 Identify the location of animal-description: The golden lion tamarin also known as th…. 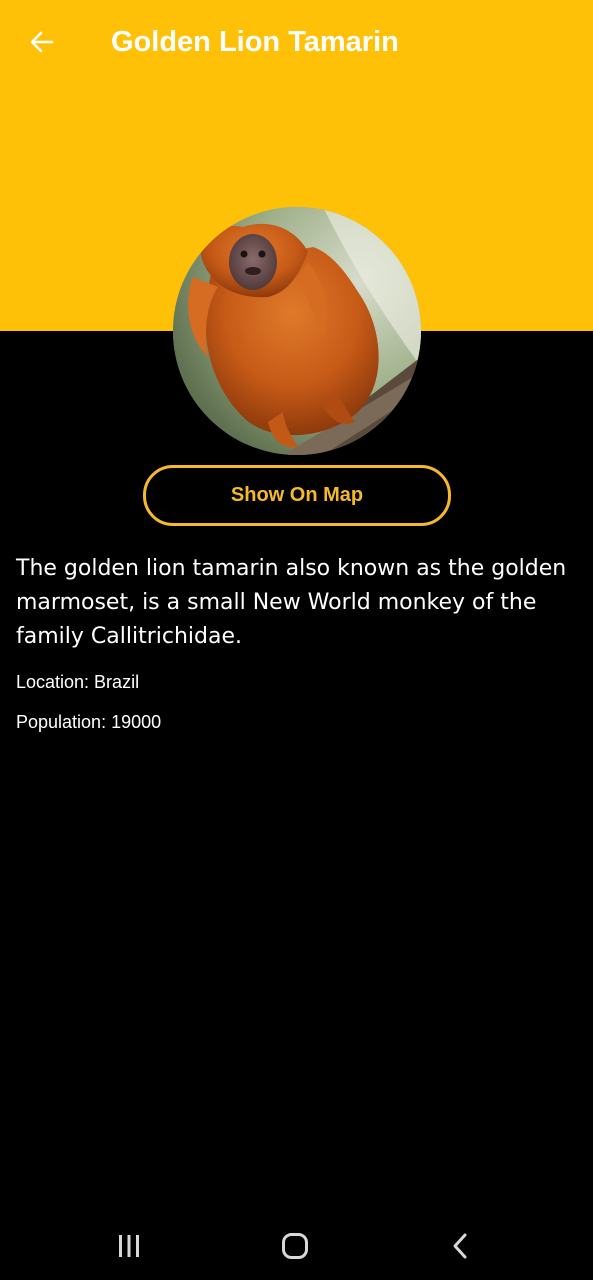
(291, 602).